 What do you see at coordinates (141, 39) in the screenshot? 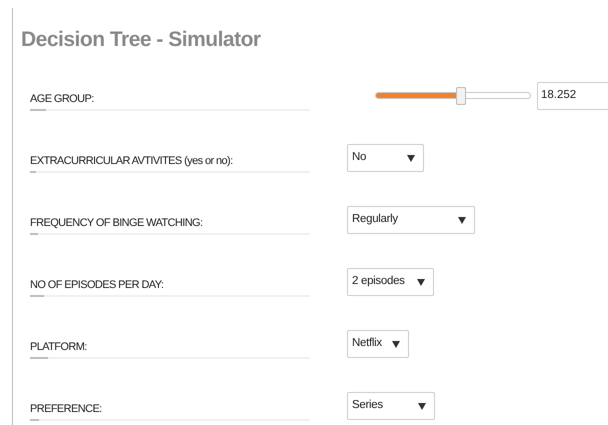
I see `page-title: Decision Tree - Simulator` at bounding box center [141, 39].